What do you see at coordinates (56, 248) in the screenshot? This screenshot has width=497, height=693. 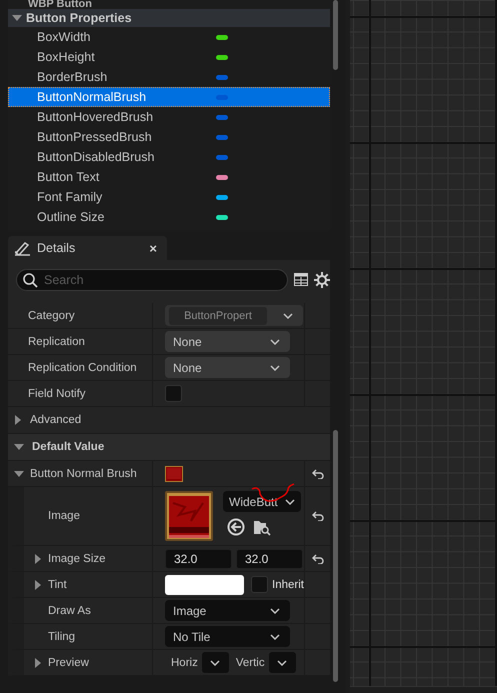 I see `tab-title: Details` at bounding box center [56, 248].